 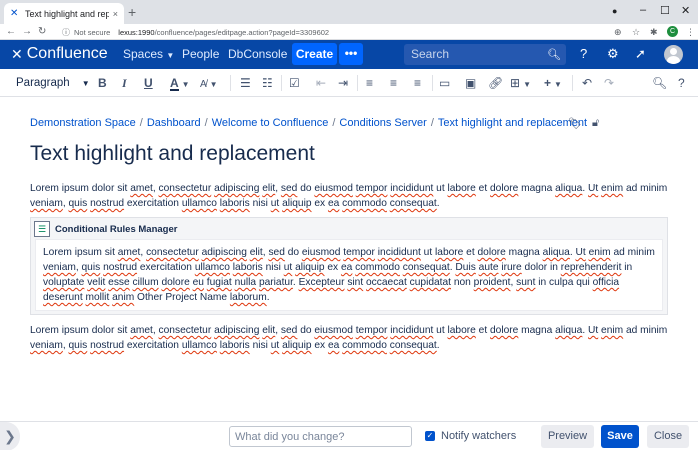 I want to click on table-button: ⊞ ▼, so click(x=520, y=84).